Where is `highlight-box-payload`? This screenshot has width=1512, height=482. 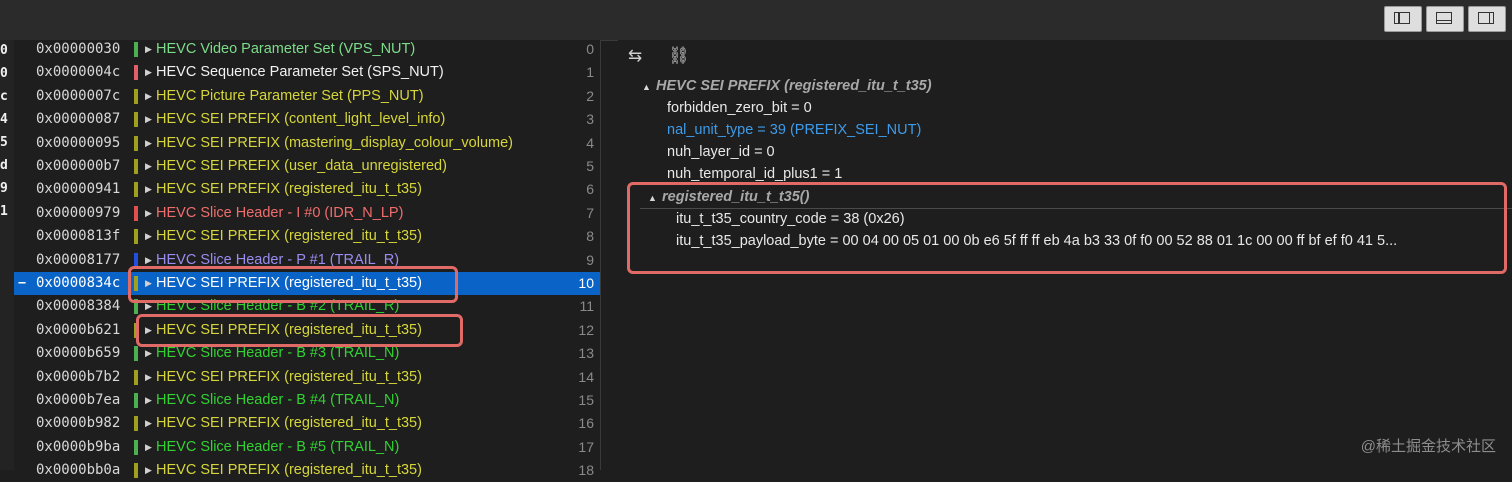
highlight-box-payload is located at coordinates (1067, 228).